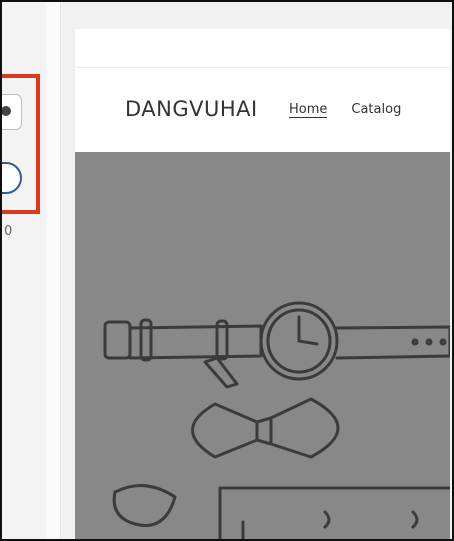 This screenshot has width=454, height=541. What do you see at coordinates (276, 341) in the screenshot?
I see `wristwatch-illustration` at bounding box center [276, 341].